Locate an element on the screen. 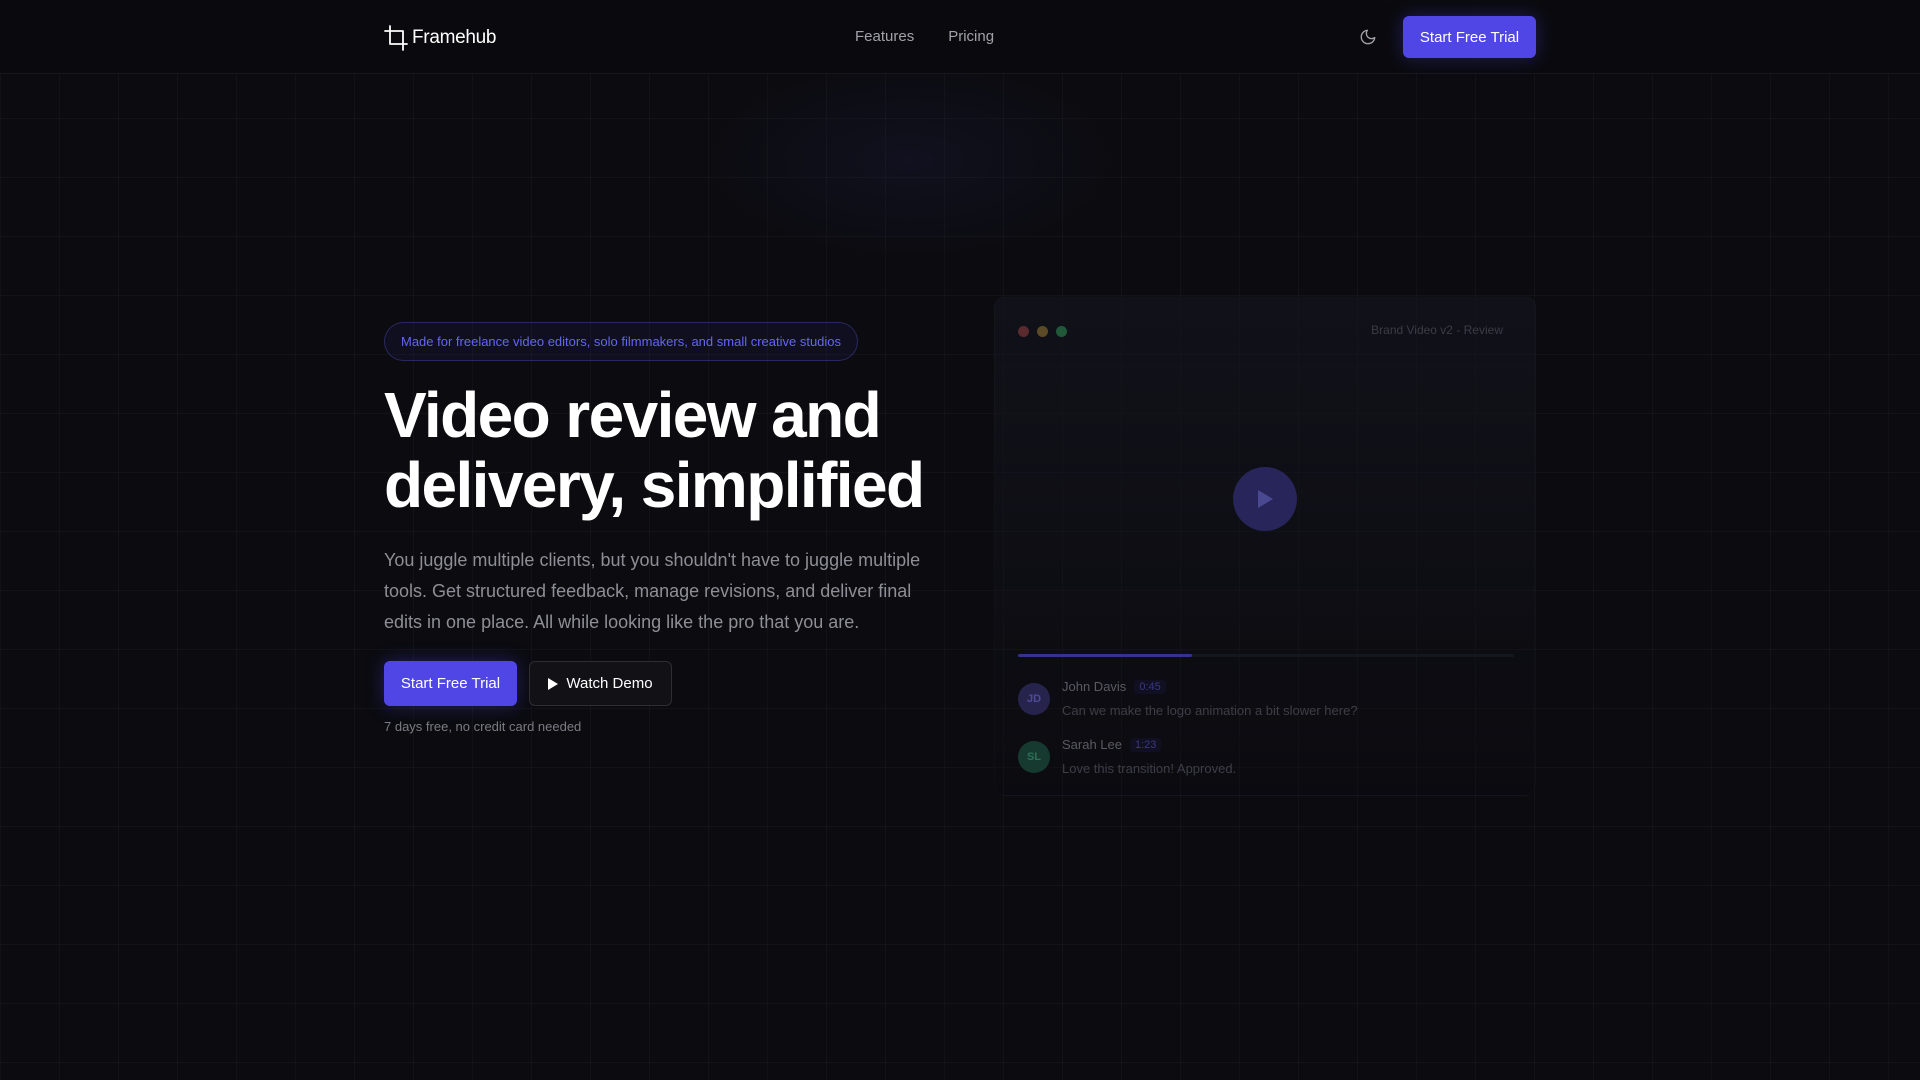 The width and height of the screenshot is (1920, 1080). comment-author: John Davis is located at coordinates (1094, 686).